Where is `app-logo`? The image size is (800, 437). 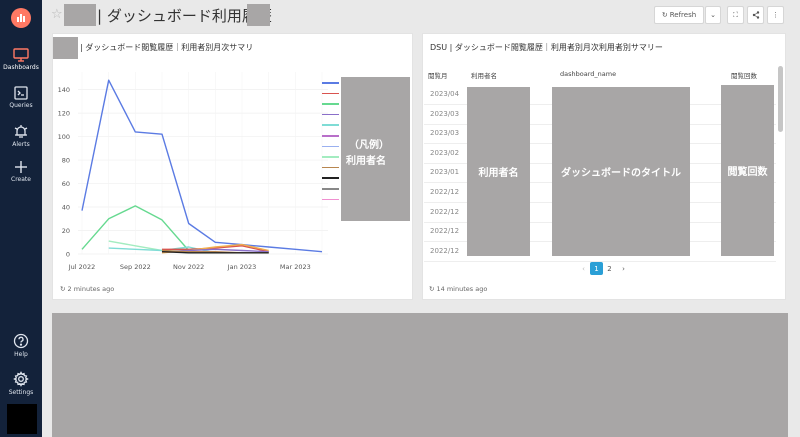 app-logo is located at coordinates (21, 18).